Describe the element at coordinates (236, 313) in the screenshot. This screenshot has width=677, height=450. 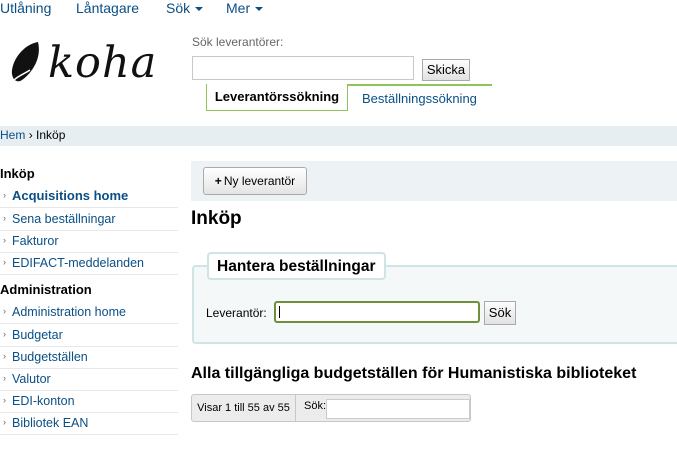
I see `supplier-label: Leverantör:` at that location.